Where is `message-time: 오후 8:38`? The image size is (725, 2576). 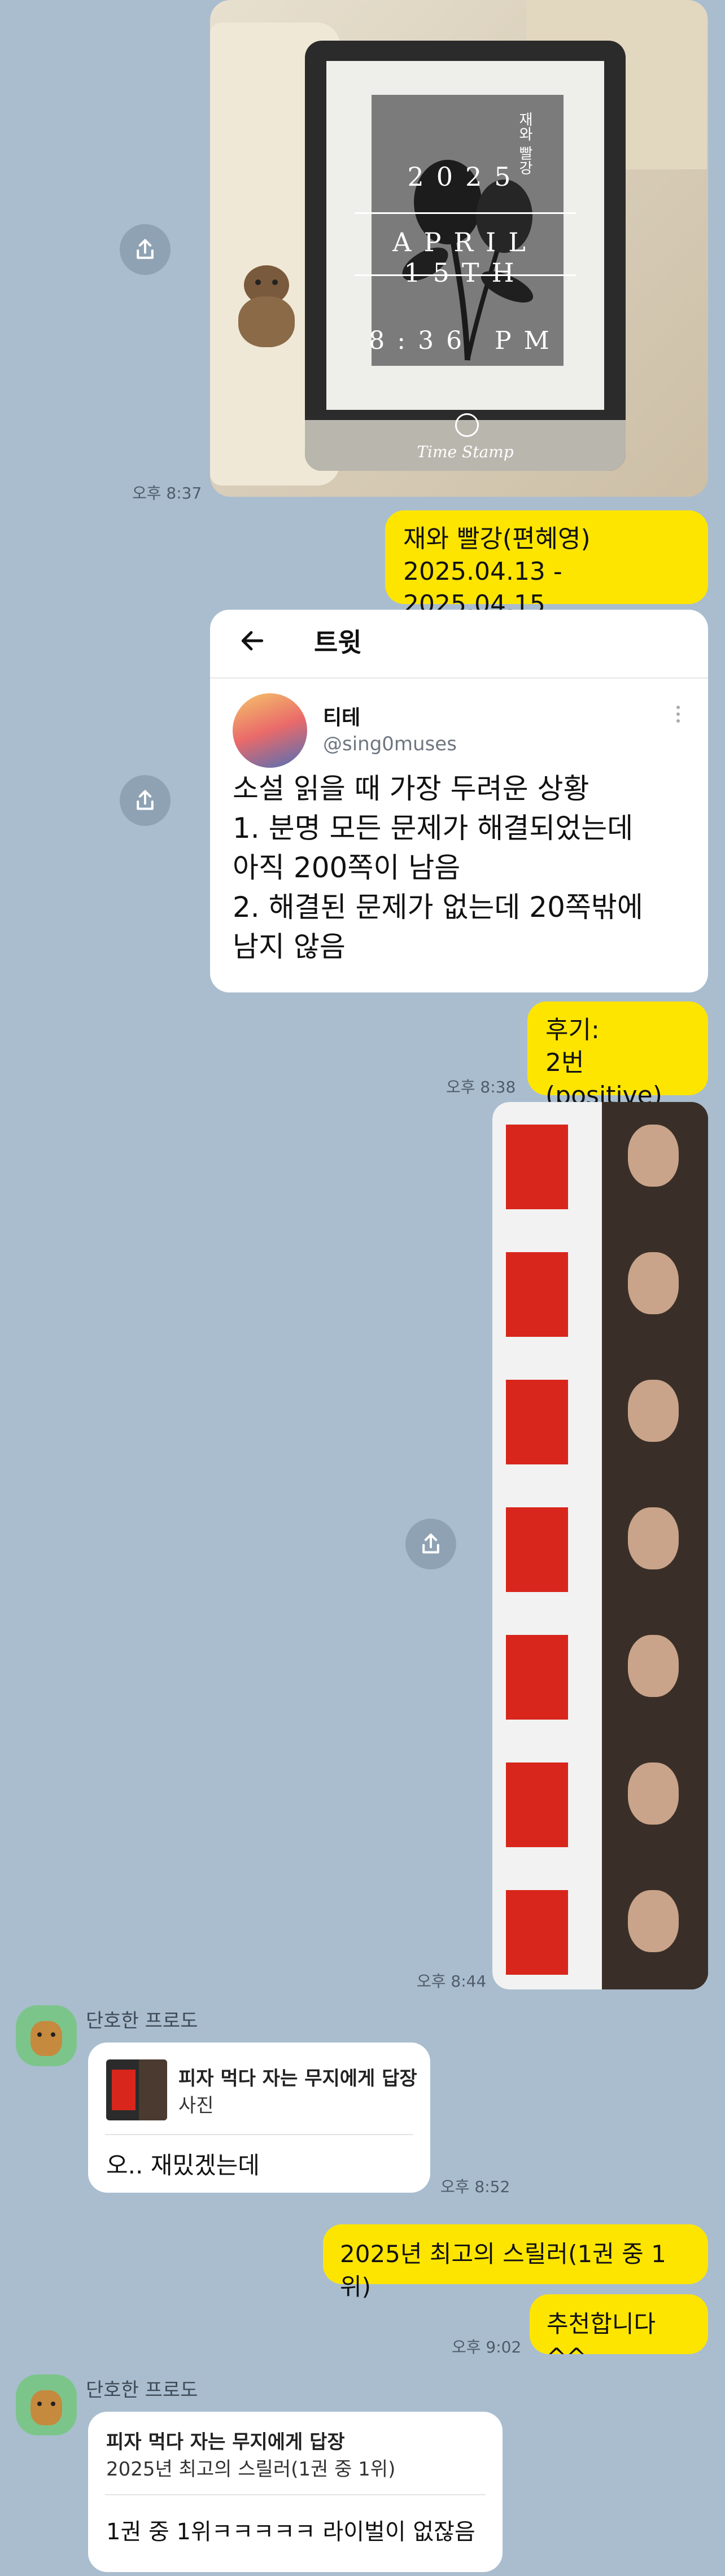 message-time: 오후 8:38 is located at coordinates (481, 1087).